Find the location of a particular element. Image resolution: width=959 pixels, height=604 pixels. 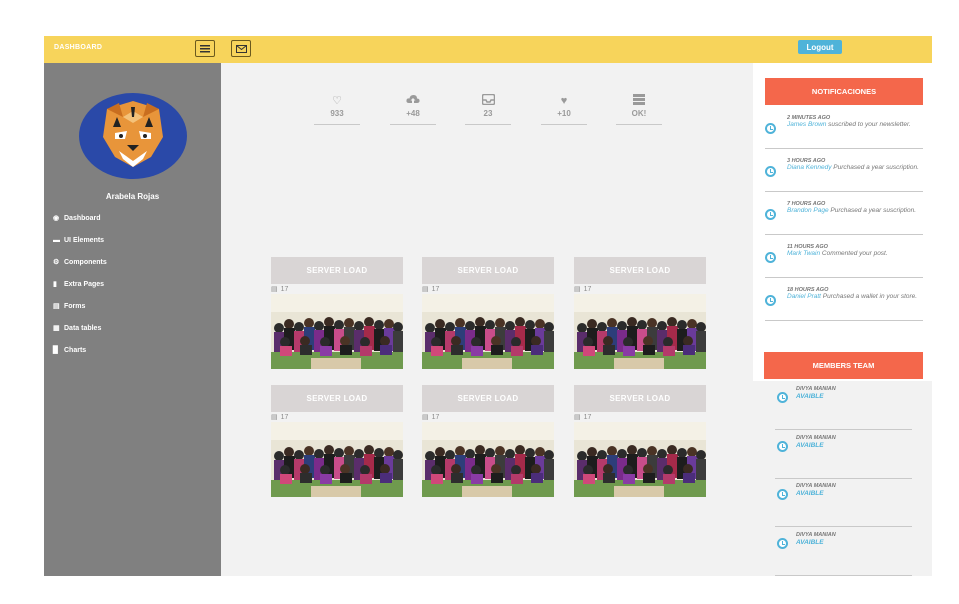

logout-button: Logout is located at coordinates (820, 47).